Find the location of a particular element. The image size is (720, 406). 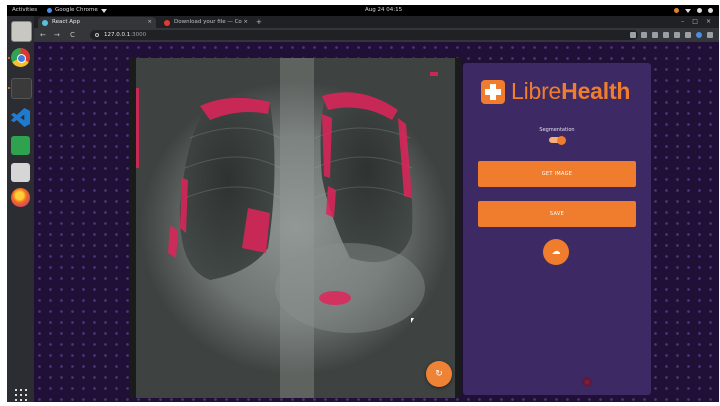

back-button: ← is located at coordinates (43, 35).